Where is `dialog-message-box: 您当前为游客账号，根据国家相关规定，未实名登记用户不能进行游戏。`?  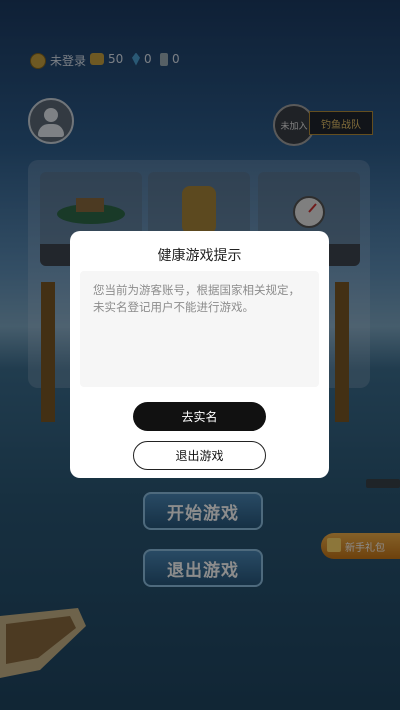
dialog-message-box: 您当前为游客账号，根据国家相关规定，未实名登记用户不能进行游戏。 is located at coordinates (199, 329).